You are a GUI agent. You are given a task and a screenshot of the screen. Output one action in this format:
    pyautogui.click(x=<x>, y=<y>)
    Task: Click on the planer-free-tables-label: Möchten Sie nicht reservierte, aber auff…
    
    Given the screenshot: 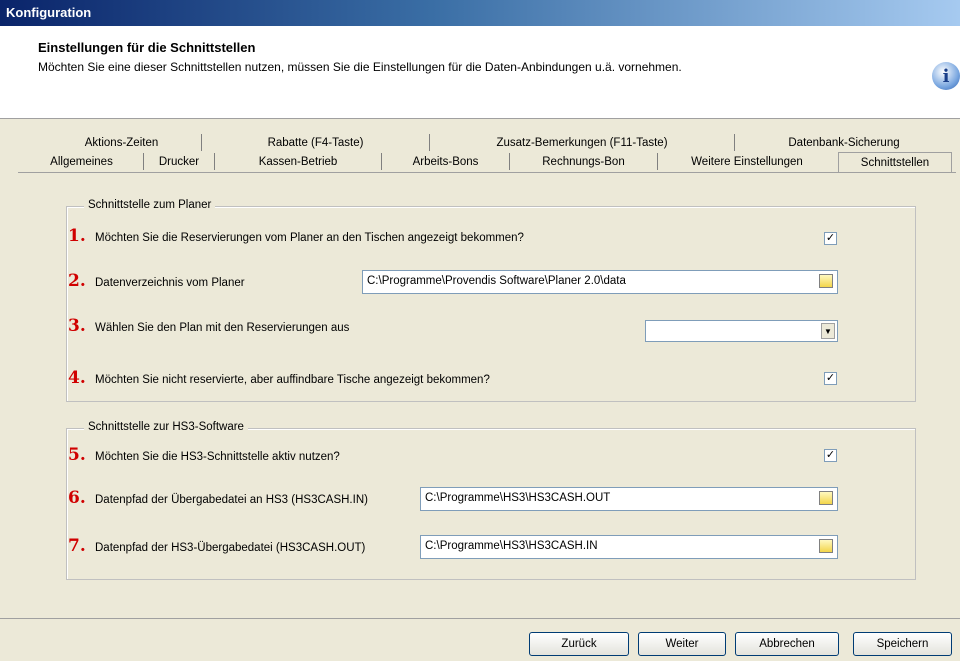 What is the action you would take?
    pyautogui.click(x=292, y=380)
    